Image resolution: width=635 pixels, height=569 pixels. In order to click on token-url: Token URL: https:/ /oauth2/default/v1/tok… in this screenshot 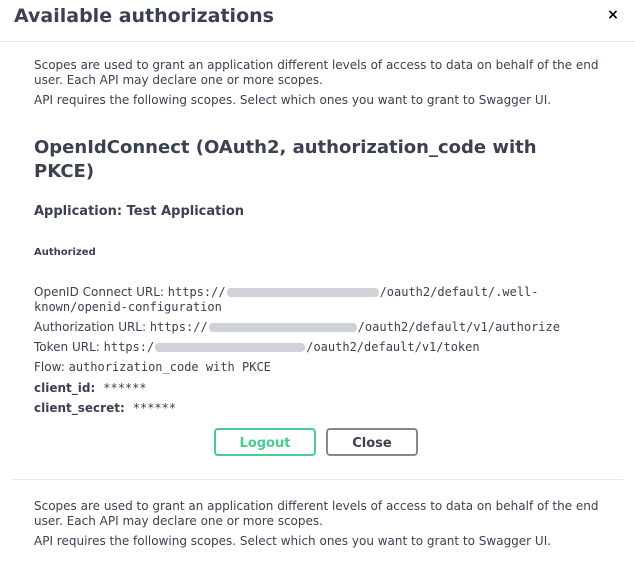, I will do `click(314, 347)`.